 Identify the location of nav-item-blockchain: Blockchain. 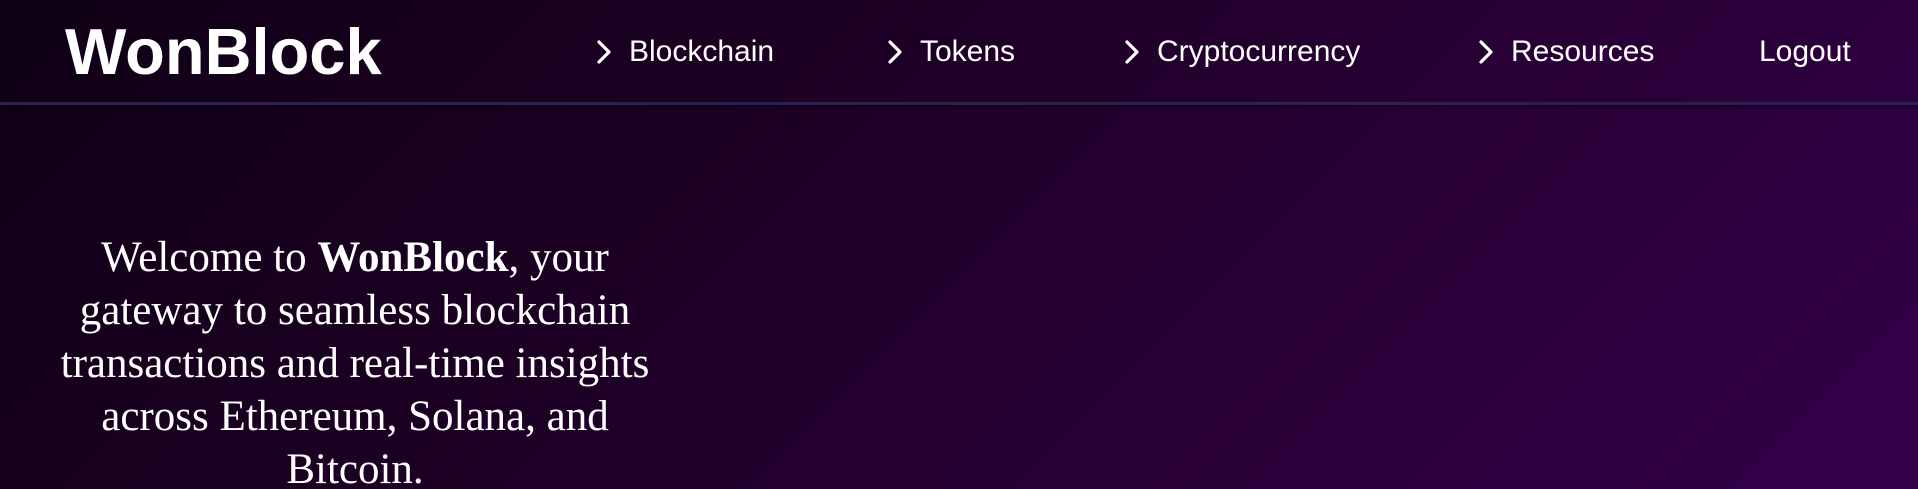
(685, 52).